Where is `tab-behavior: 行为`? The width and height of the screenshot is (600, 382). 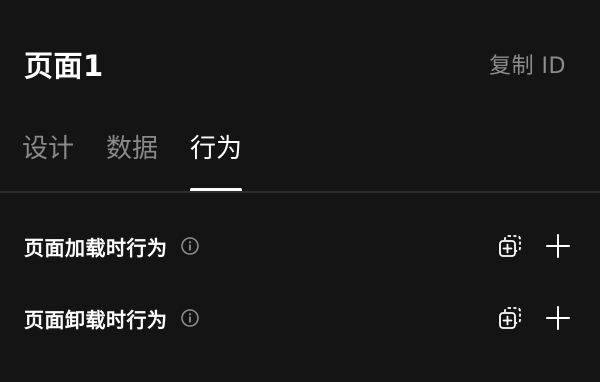 tab-behavior: 行为 is located at coordinates (216, 159).